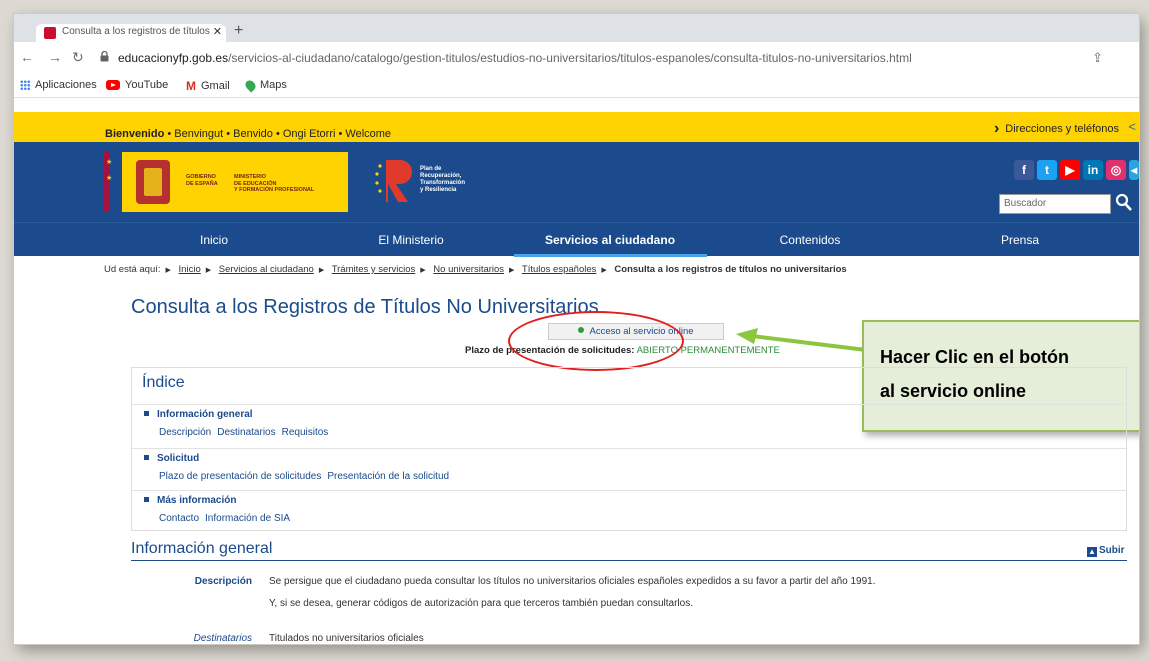 This screenshot has width=1149, height=661. What do you see at coordinates (190, 269) in the screenshot?
I see `breadcrumb-inicio: Inicio` at bounding box center [190, 269].